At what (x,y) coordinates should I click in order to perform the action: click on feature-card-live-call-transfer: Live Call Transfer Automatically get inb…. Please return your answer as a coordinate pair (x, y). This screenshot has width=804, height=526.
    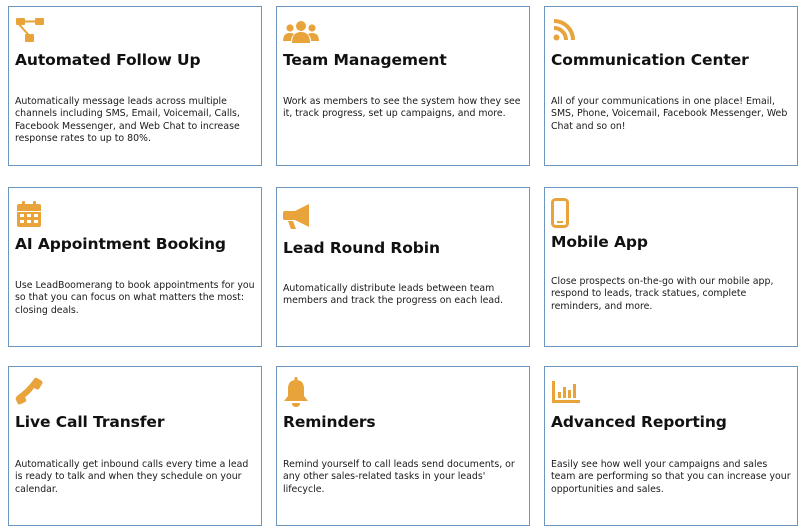
    Looking at the image, I should click on (135, 446).